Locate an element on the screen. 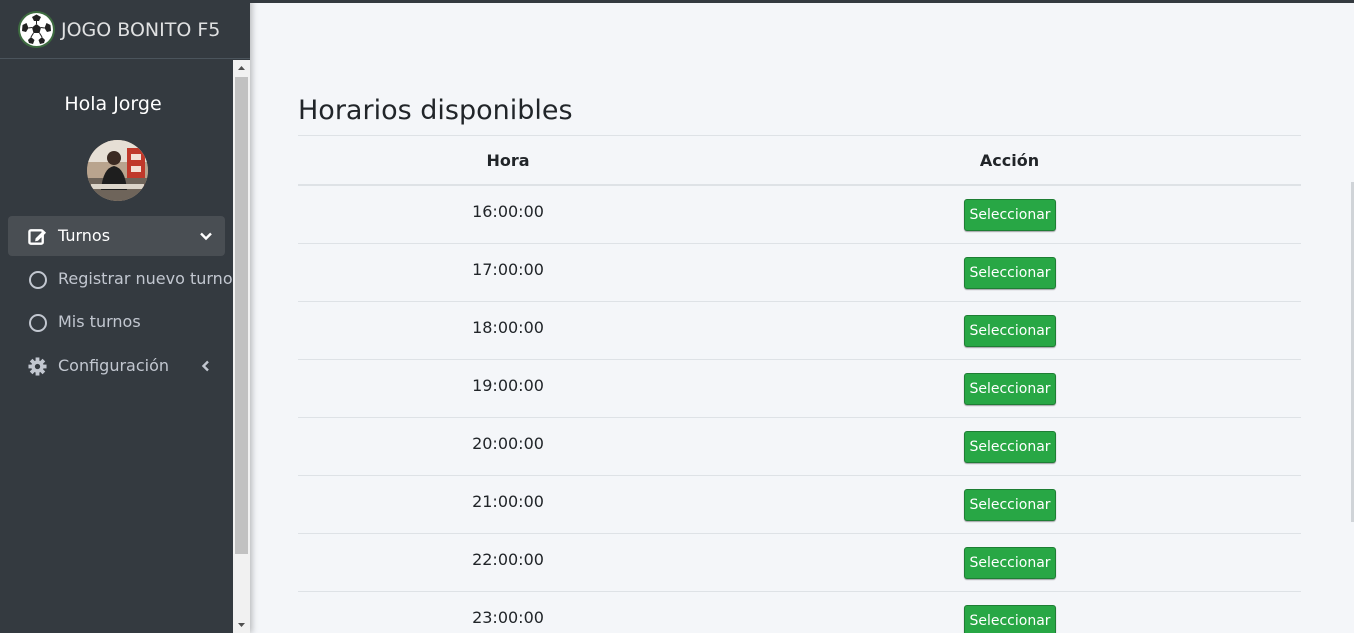  hora-cell: 23:00:00 is located at coordinates (508, 617).